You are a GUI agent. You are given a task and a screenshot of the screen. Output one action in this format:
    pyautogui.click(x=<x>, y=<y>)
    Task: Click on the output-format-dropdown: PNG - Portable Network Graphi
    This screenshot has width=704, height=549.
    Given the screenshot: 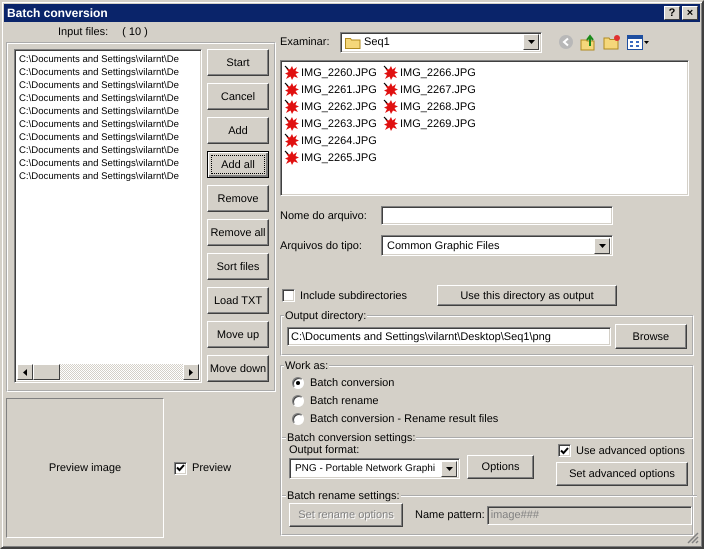 What is the action you would take?
    pyautogui.click(x=374, y=468)
    